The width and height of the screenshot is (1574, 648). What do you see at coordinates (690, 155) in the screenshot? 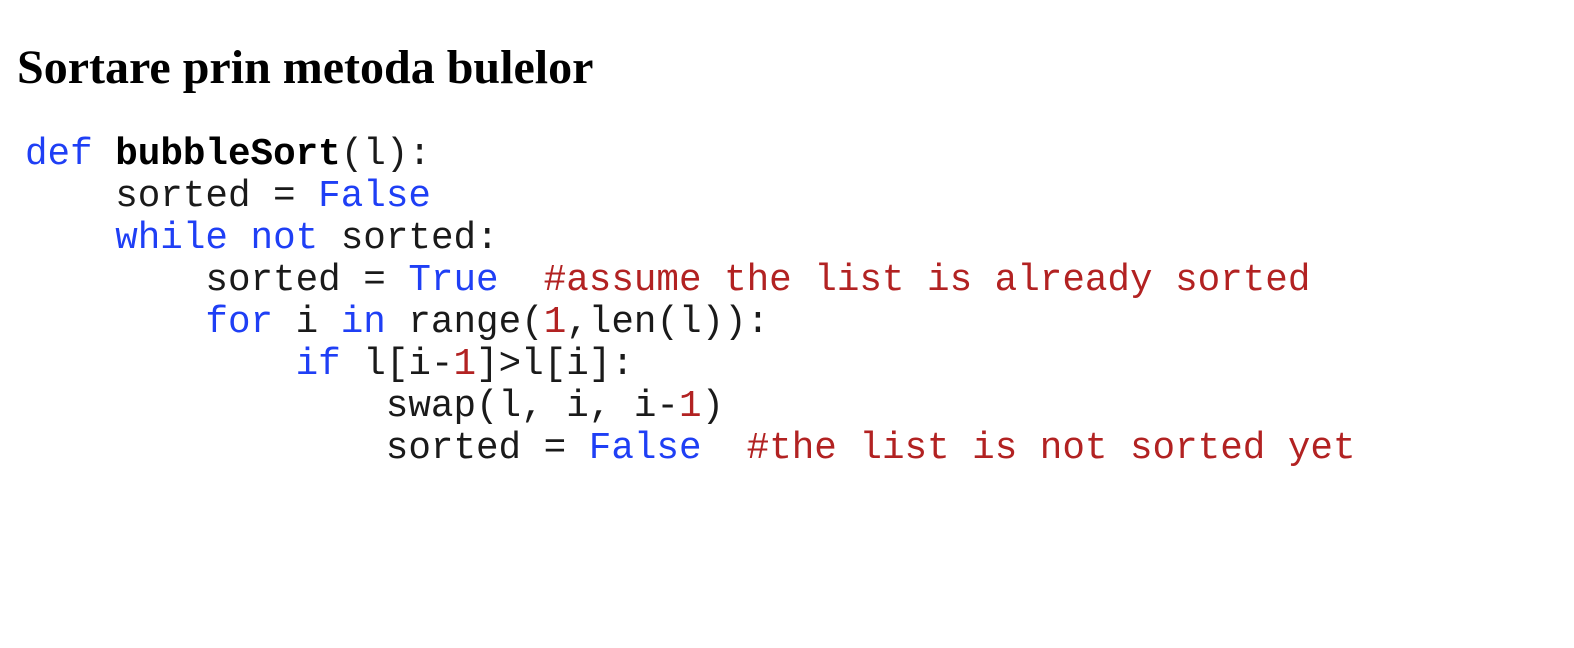
I see `code-line: def bubbleSort(l):` at bounding box center [690, 155].